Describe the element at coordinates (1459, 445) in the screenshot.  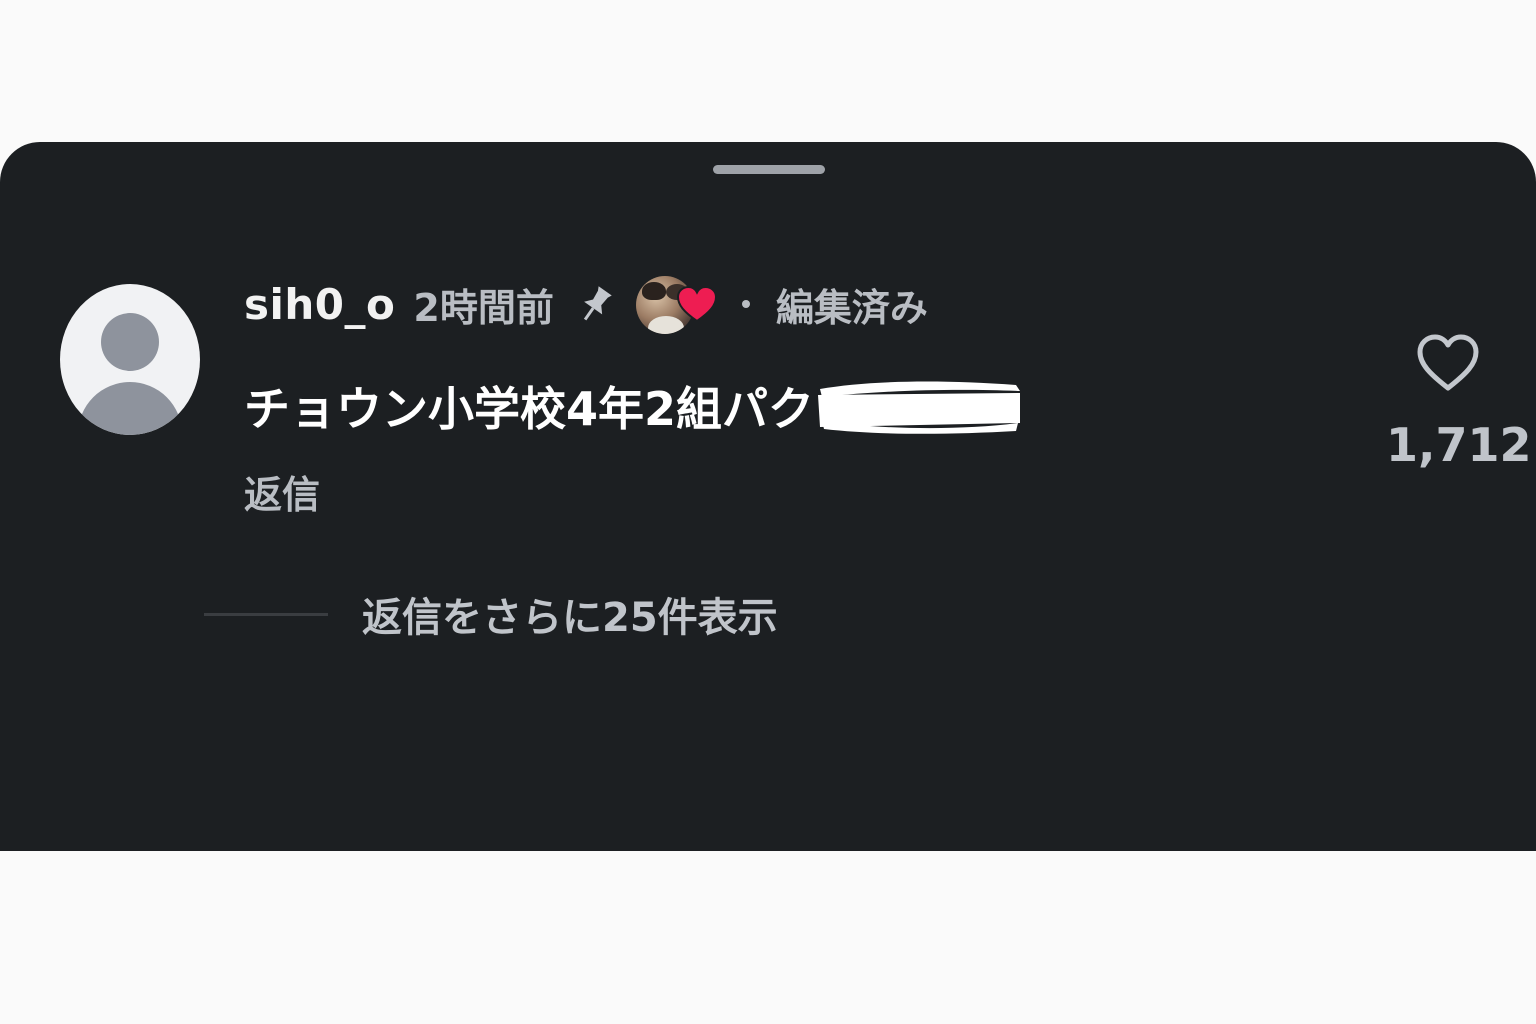
I see `like-count: 1,712` at that location.